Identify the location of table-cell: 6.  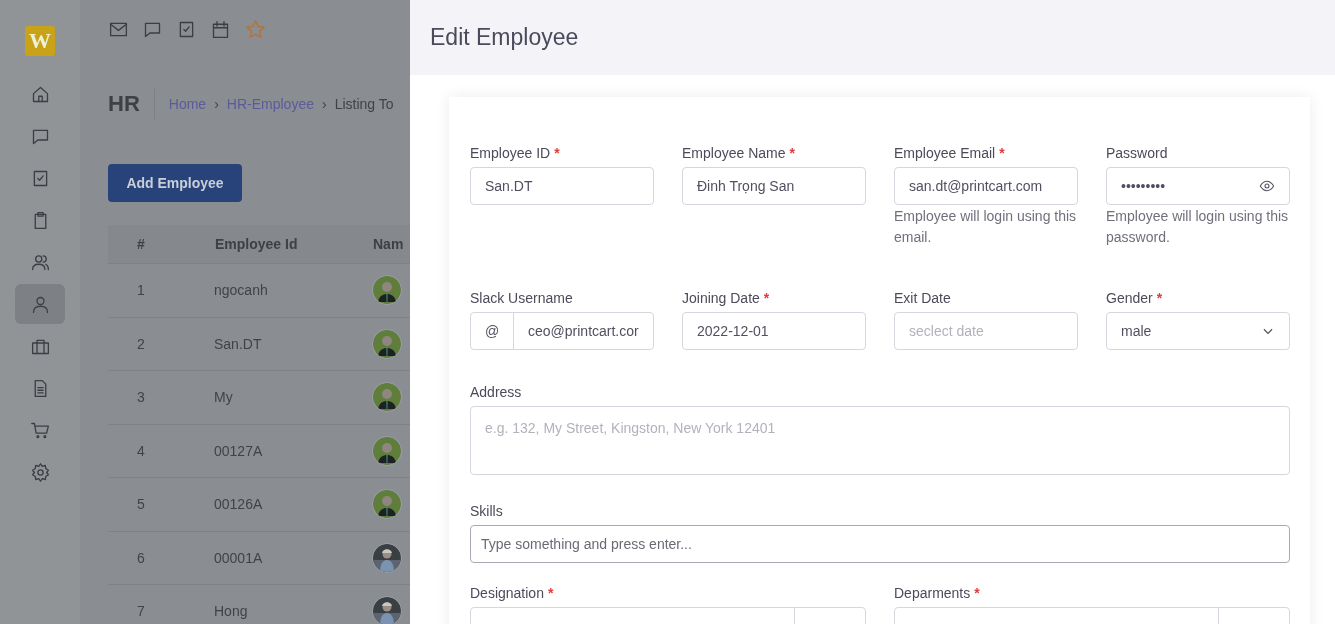
(141, 557).